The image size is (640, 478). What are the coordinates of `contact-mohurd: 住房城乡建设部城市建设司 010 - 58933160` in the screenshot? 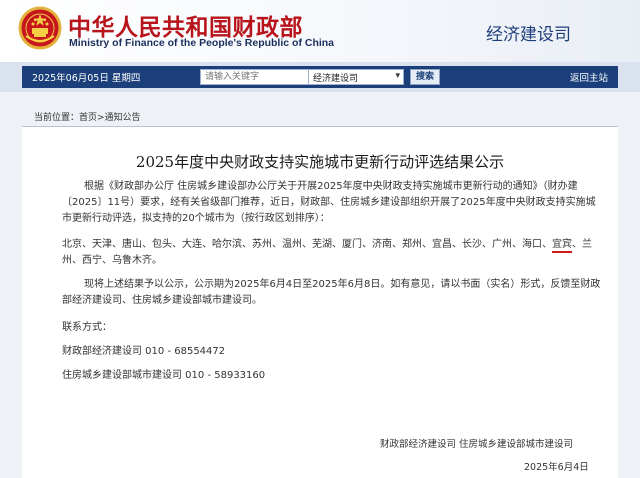 It's located at (164, 375).